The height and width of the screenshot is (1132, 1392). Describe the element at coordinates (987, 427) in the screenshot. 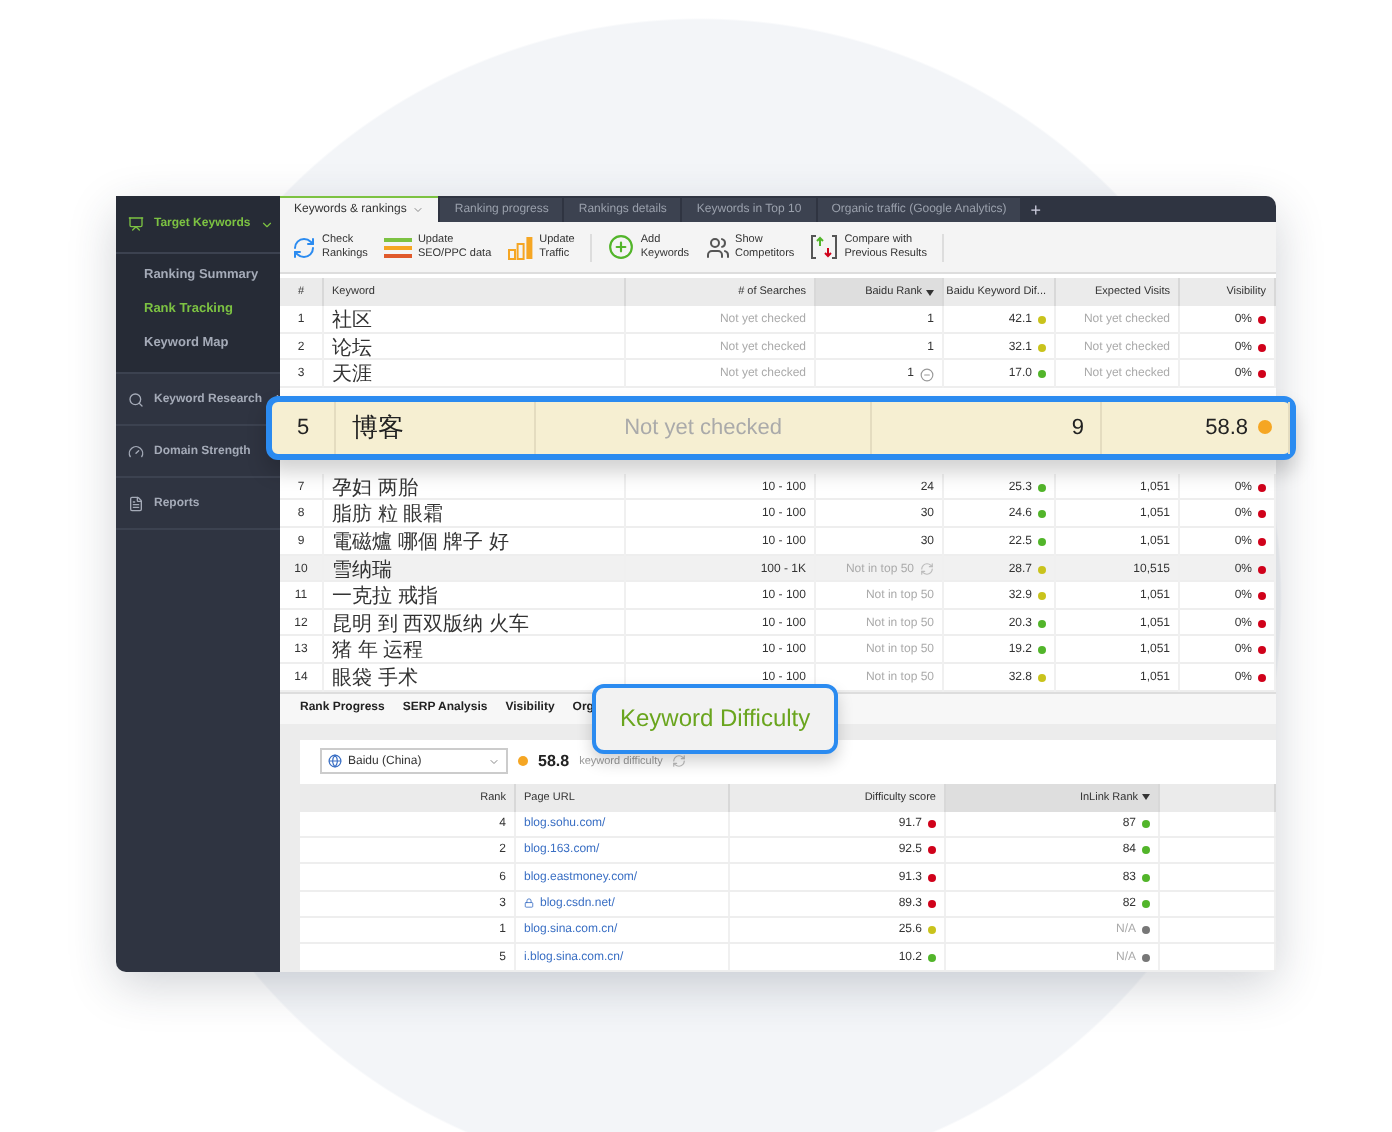

I see `table-cell: 9` at that location.